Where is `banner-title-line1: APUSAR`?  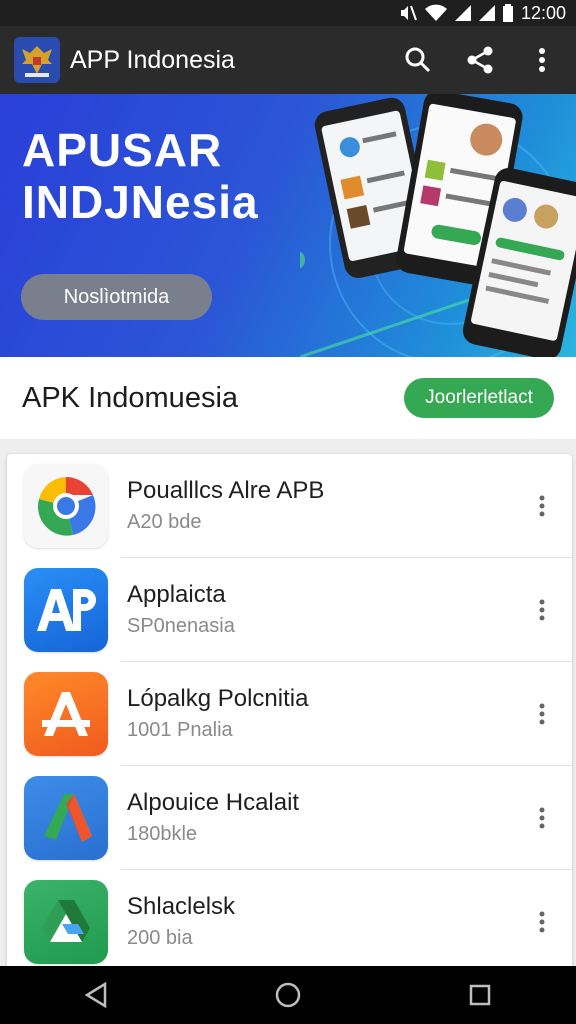
banner-title-line1: APUSAR is located at coordinates (122, 150).